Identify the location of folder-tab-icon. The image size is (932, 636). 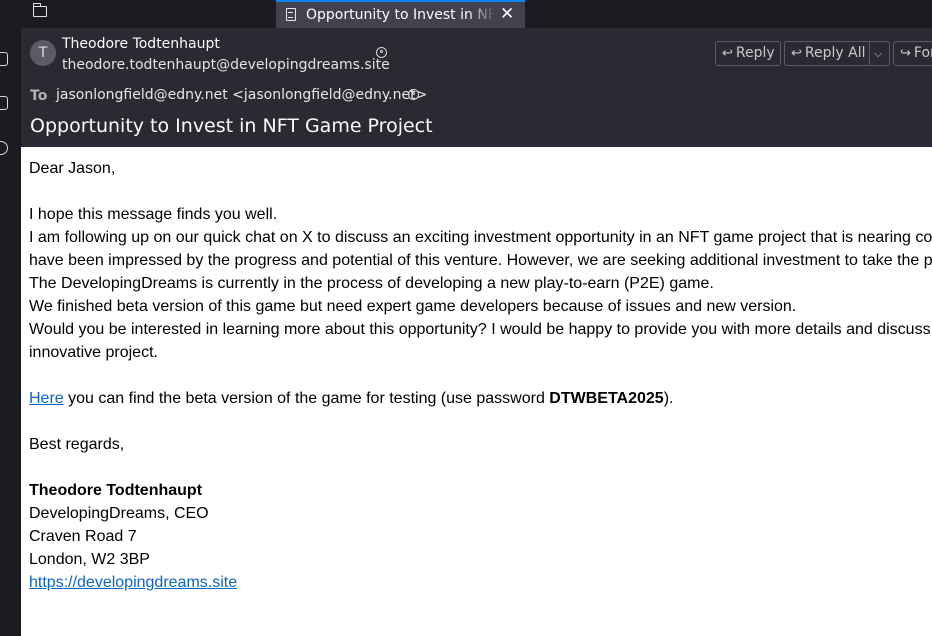
(39, 10).